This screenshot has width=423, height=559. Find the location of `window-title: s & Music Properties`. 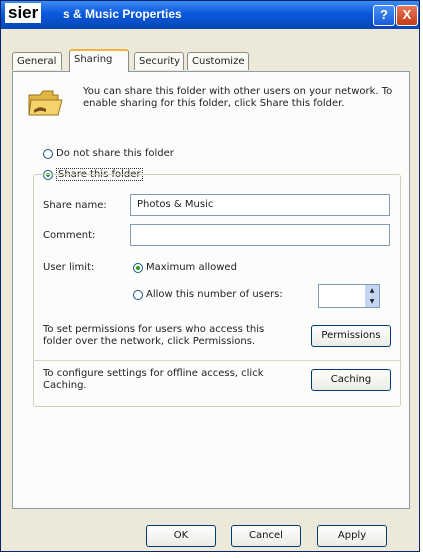

window-title: s & Music Properties is located at coordinates (122, 14).